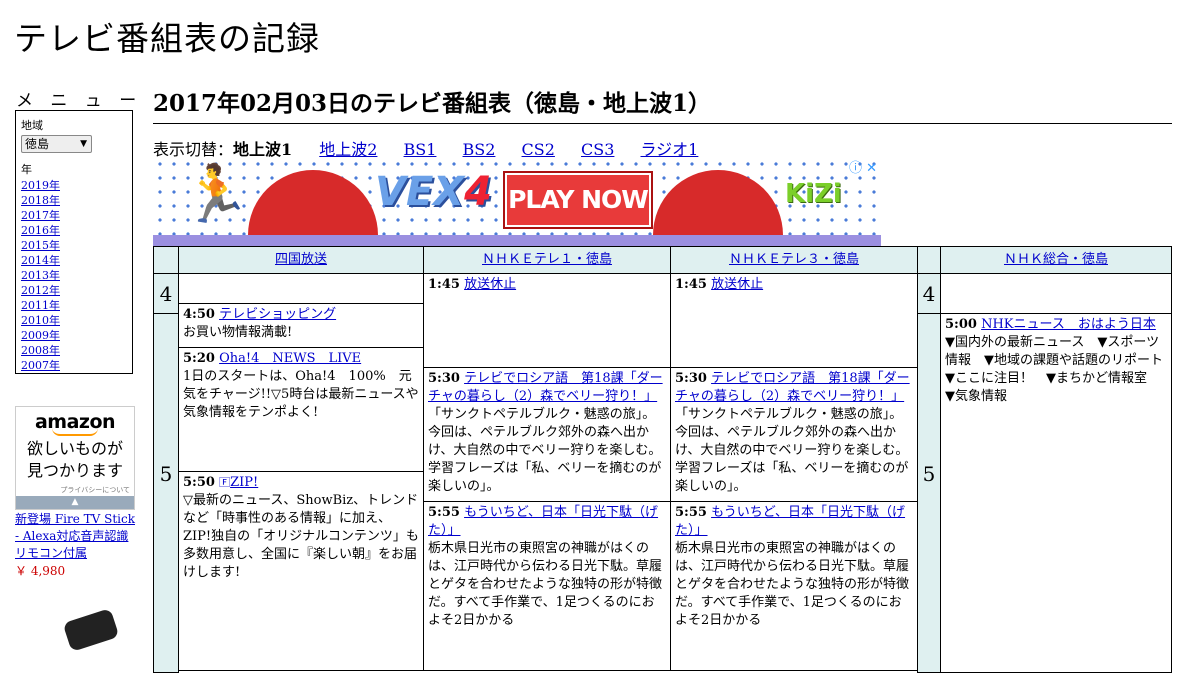 The height and width of the screenshot is (673, 1200). Describe the element at coordinates (277, 314) in the screenshot. I see `program-title-link: テレビショッピング` at that location.